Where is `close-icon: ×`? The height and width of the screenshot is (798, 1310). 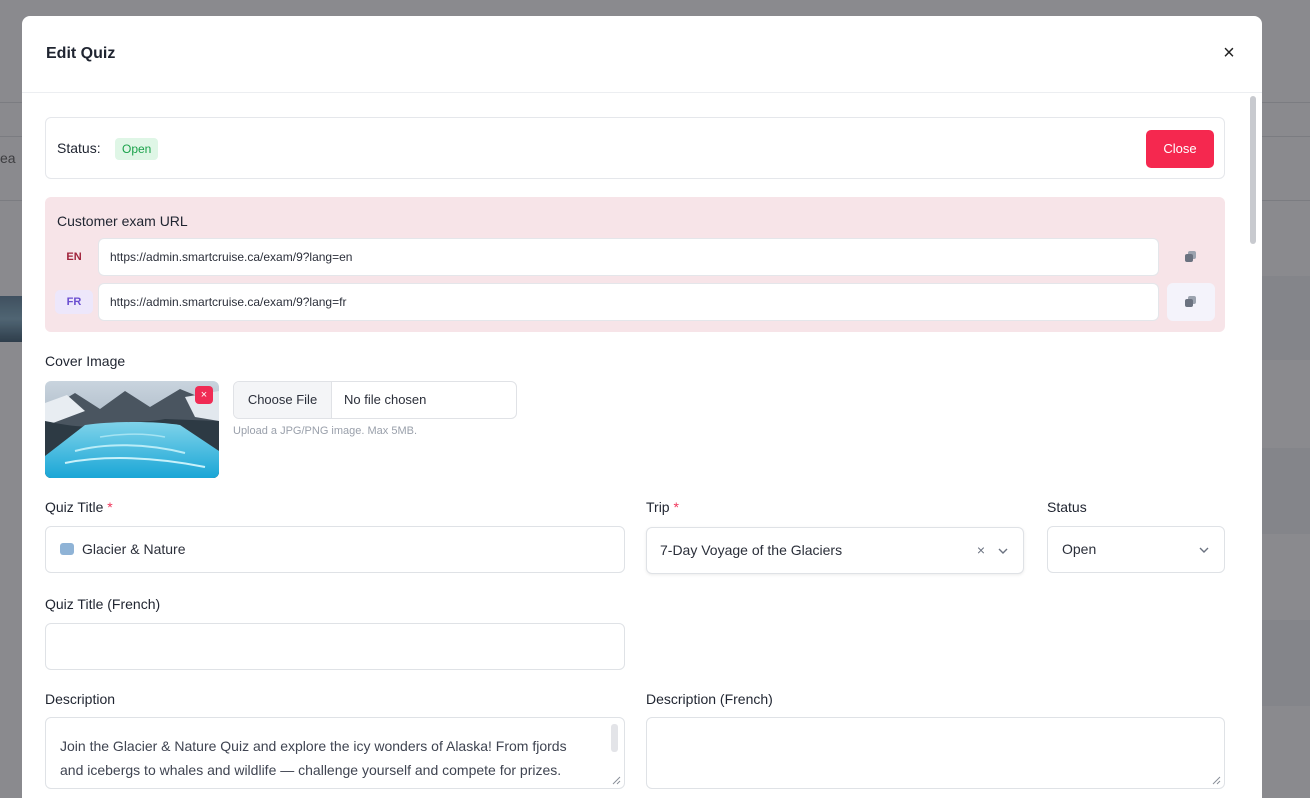
close-icon: × is located at coordinates (1229, 53).